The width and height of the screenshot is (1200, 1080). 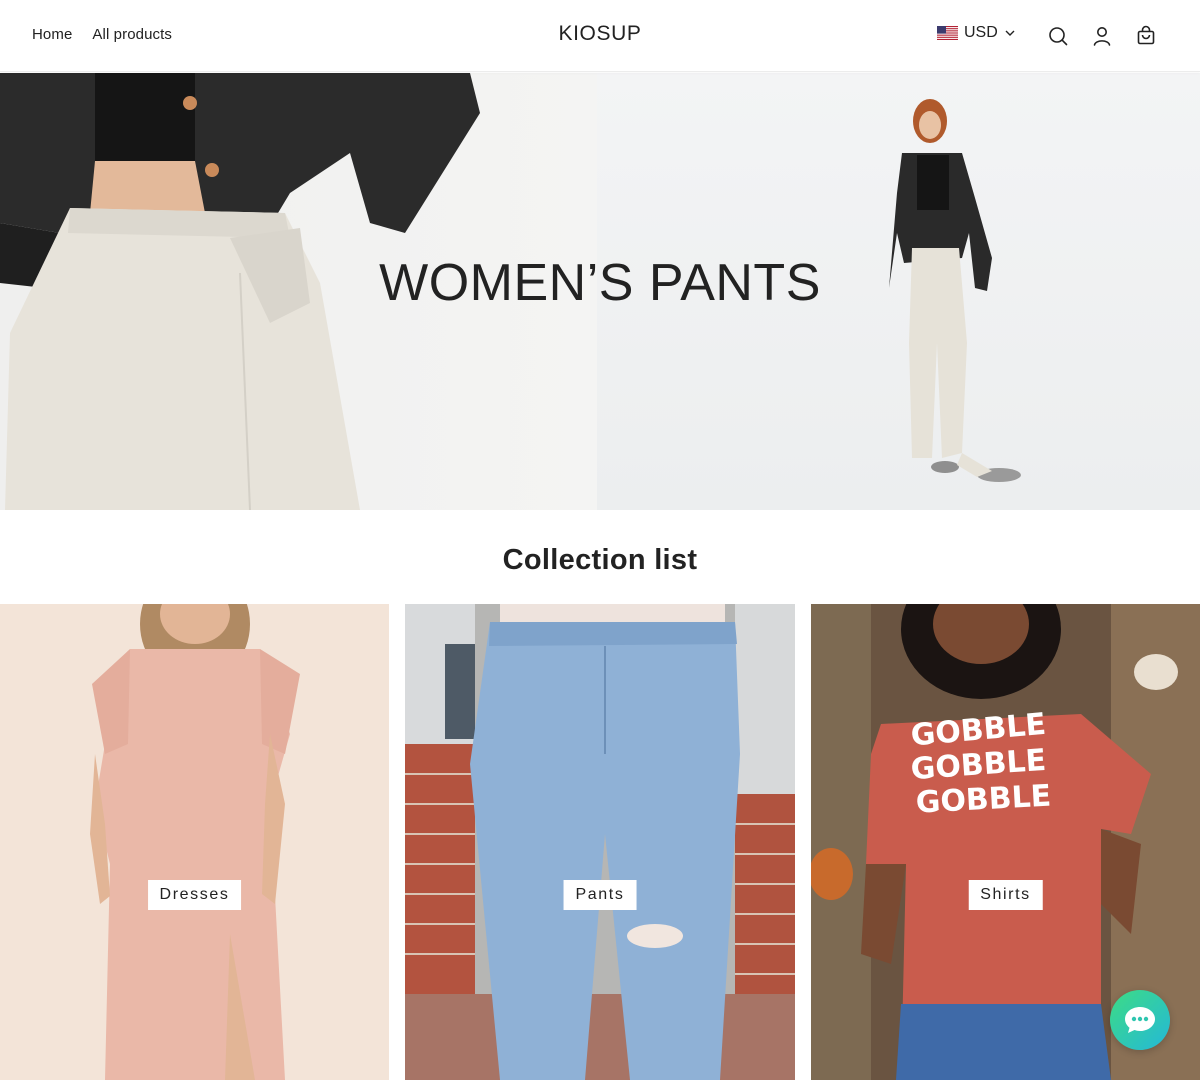 What do you see at coordinates (600, 560) in the screenshot?
I see `collection-list-title: Collection list` at bounding box center [600, 560].